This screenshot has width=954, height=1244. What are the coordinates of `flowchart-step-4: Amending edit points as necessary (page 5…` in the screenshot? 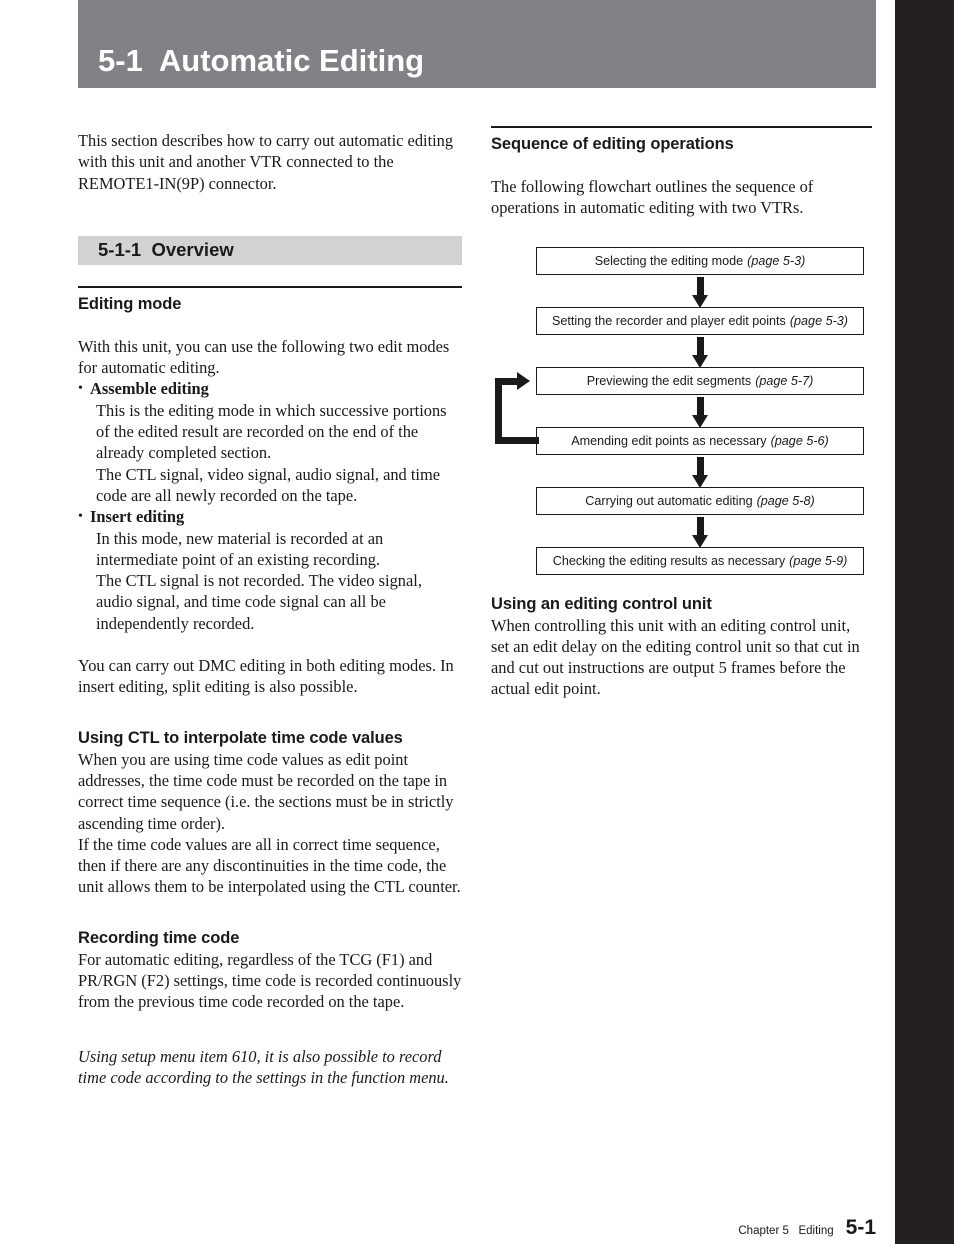 It's located at (700, 440).